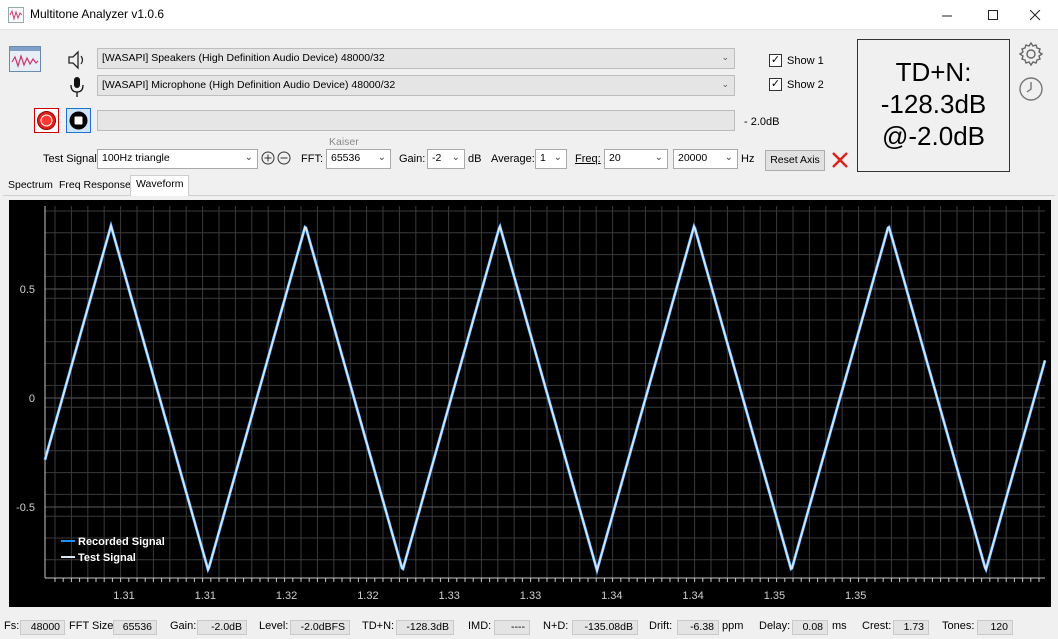 The image size is (1058, 639). Describe the element at coordinates (344, 142) in the screenshot. I see `window-function-label: Kaiser` at that location.